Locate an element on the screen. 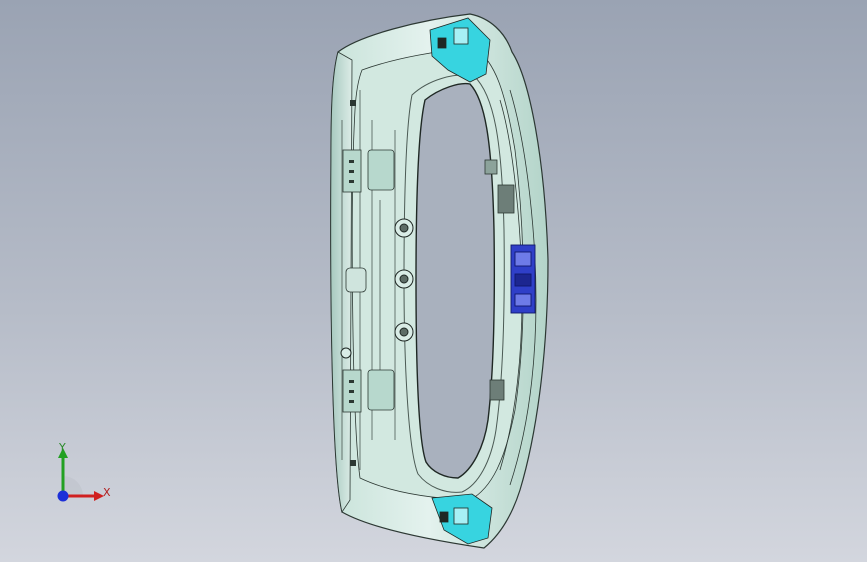  z-axis-dot is located at coordinates (63, 496).